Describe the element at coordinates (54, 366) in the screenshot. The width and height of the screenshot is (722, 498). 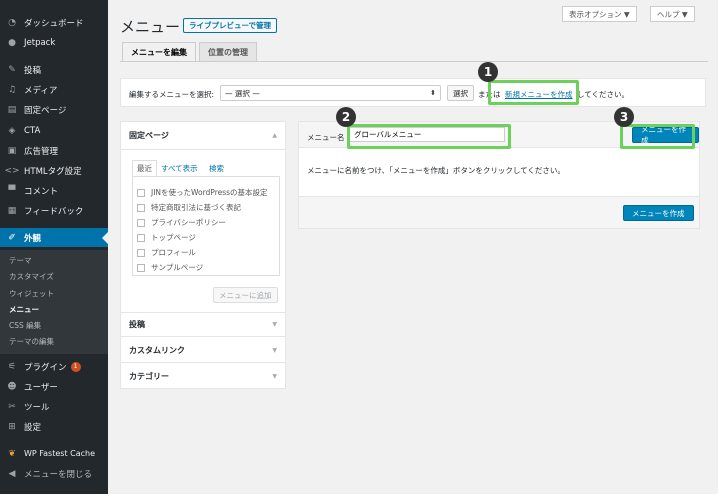
I see `sidebar-item-plugins: ⚟ プラグイン 1` at that location.